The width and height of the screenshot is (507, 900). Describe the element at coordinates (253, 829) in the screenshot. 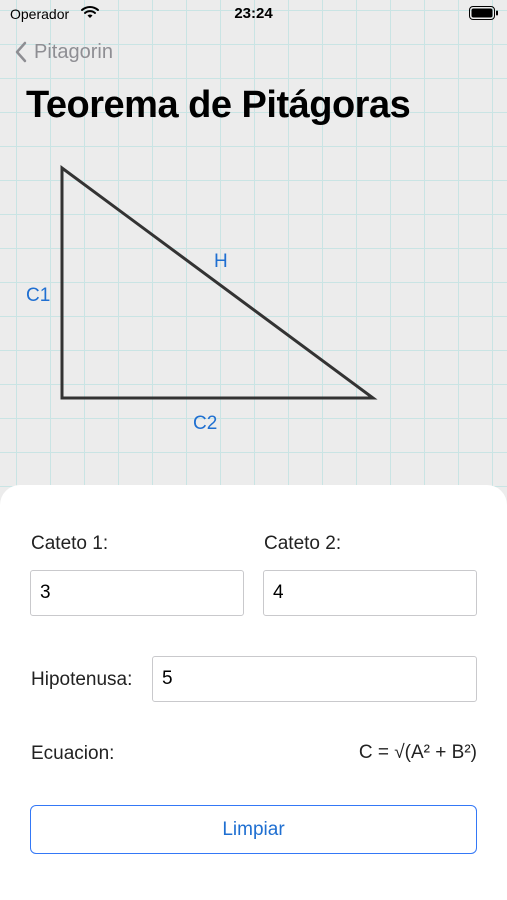

I see `clear-button: Limpiar` at that location.